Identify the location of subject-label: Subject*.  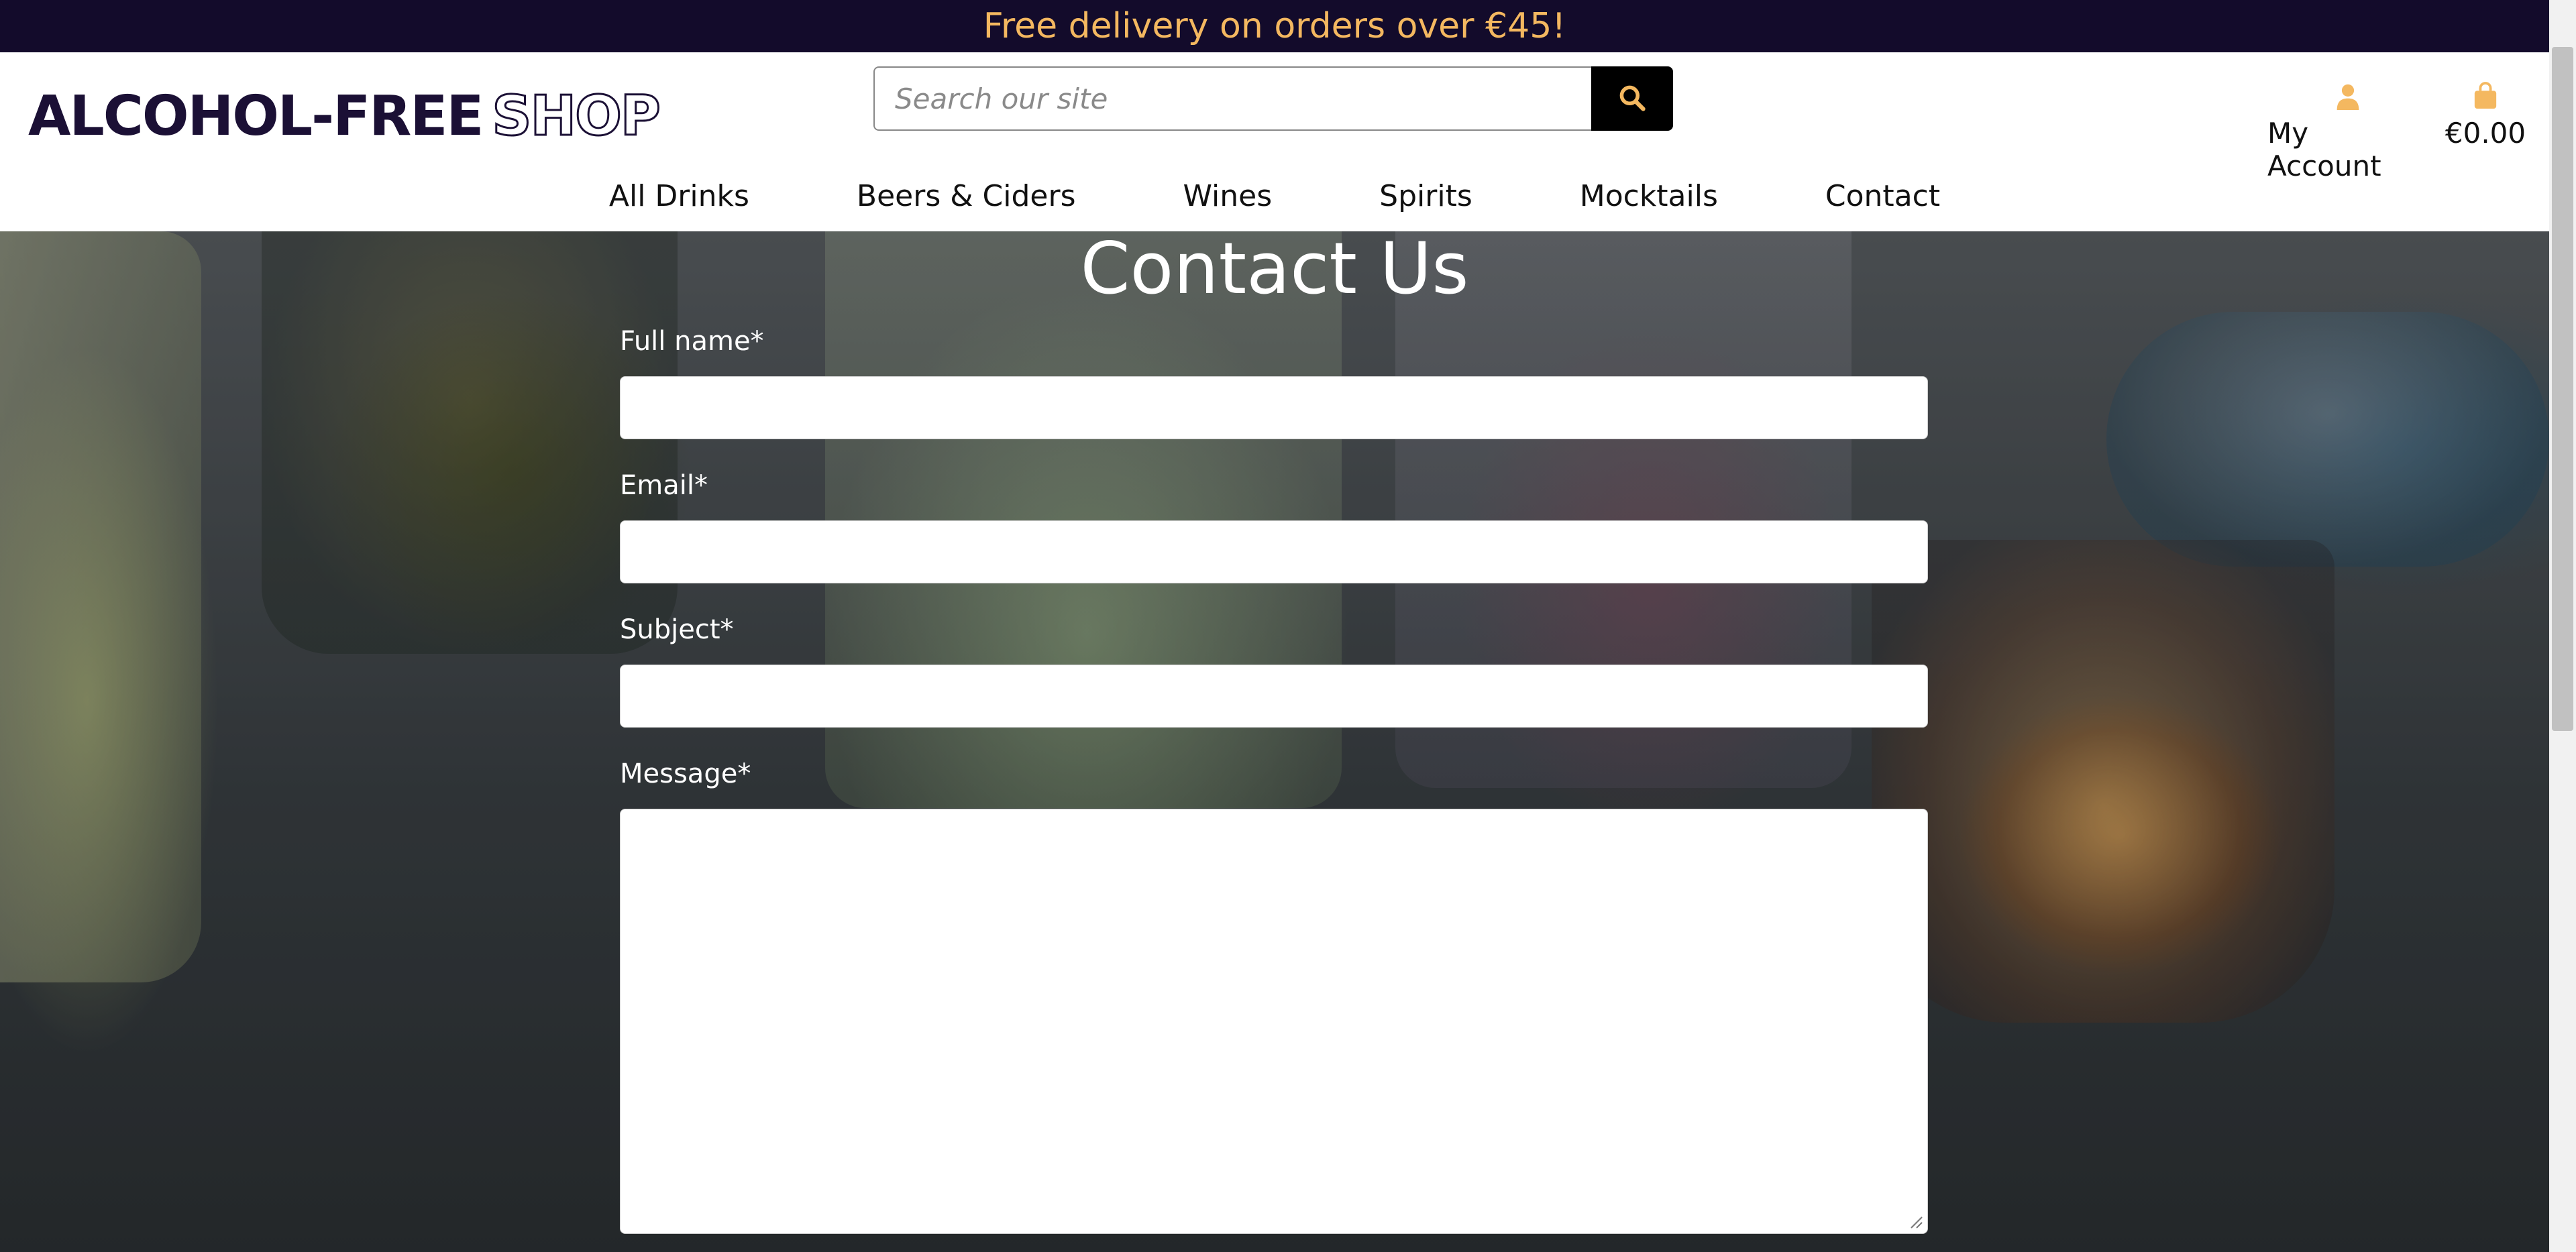
(677, 629).